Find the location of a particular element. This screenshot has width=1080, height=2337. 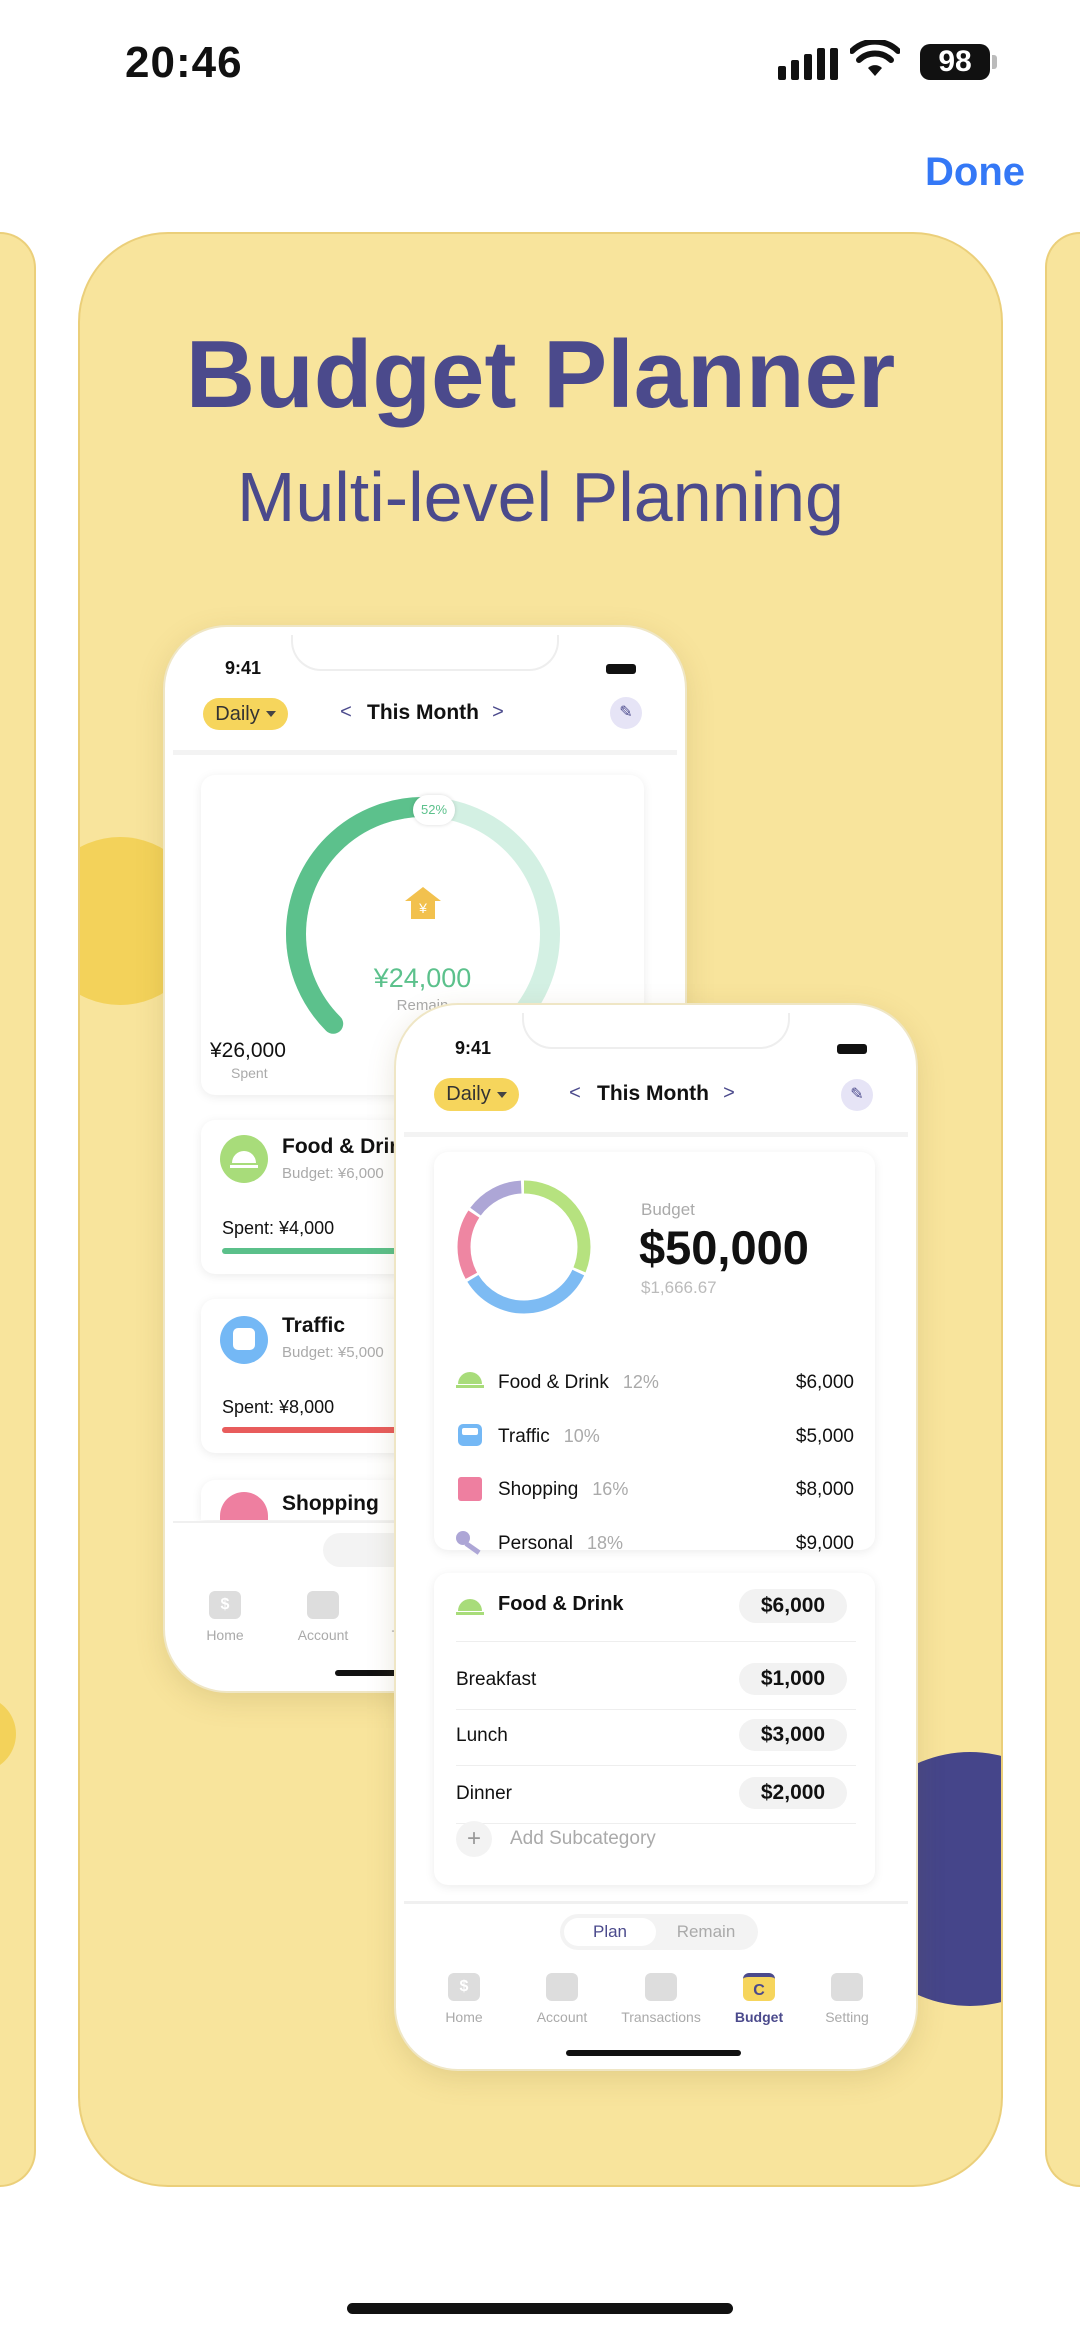

subcategory-amount: $3,000 is located at coordinates (793, 1735).